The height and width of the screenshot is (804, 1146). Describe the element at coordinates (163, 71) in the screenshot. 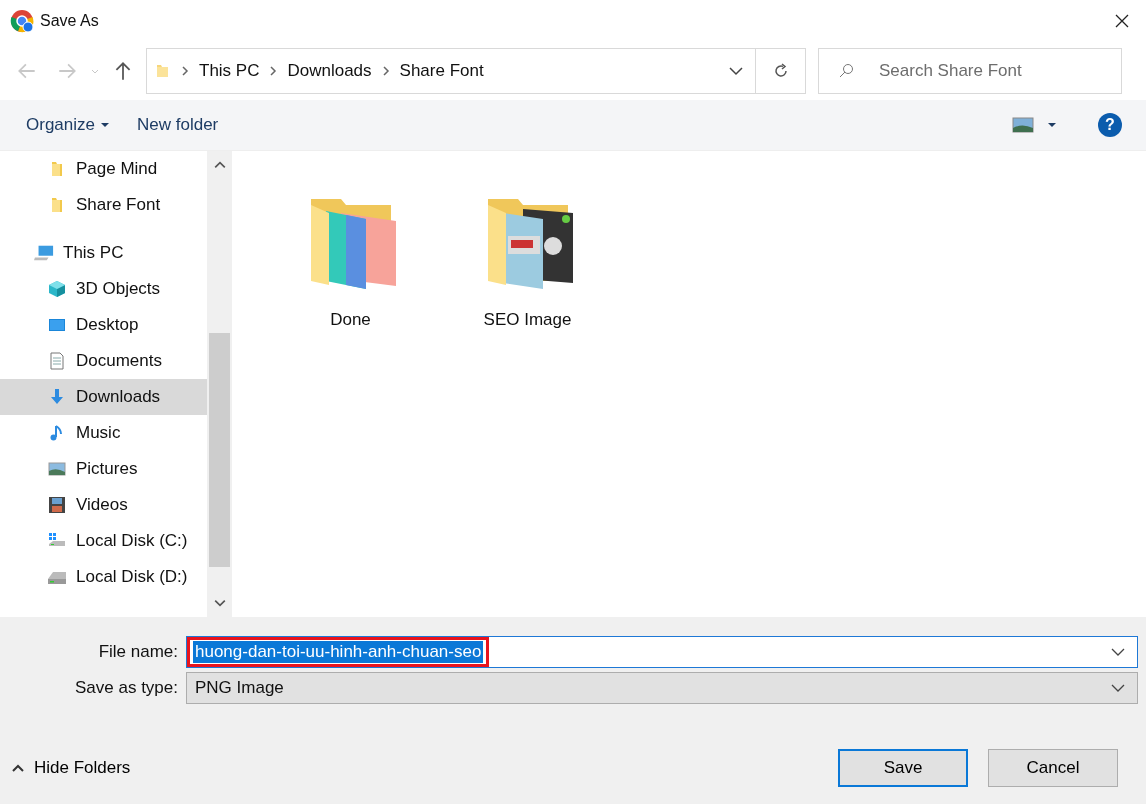

I see `folder-icon` at that location.